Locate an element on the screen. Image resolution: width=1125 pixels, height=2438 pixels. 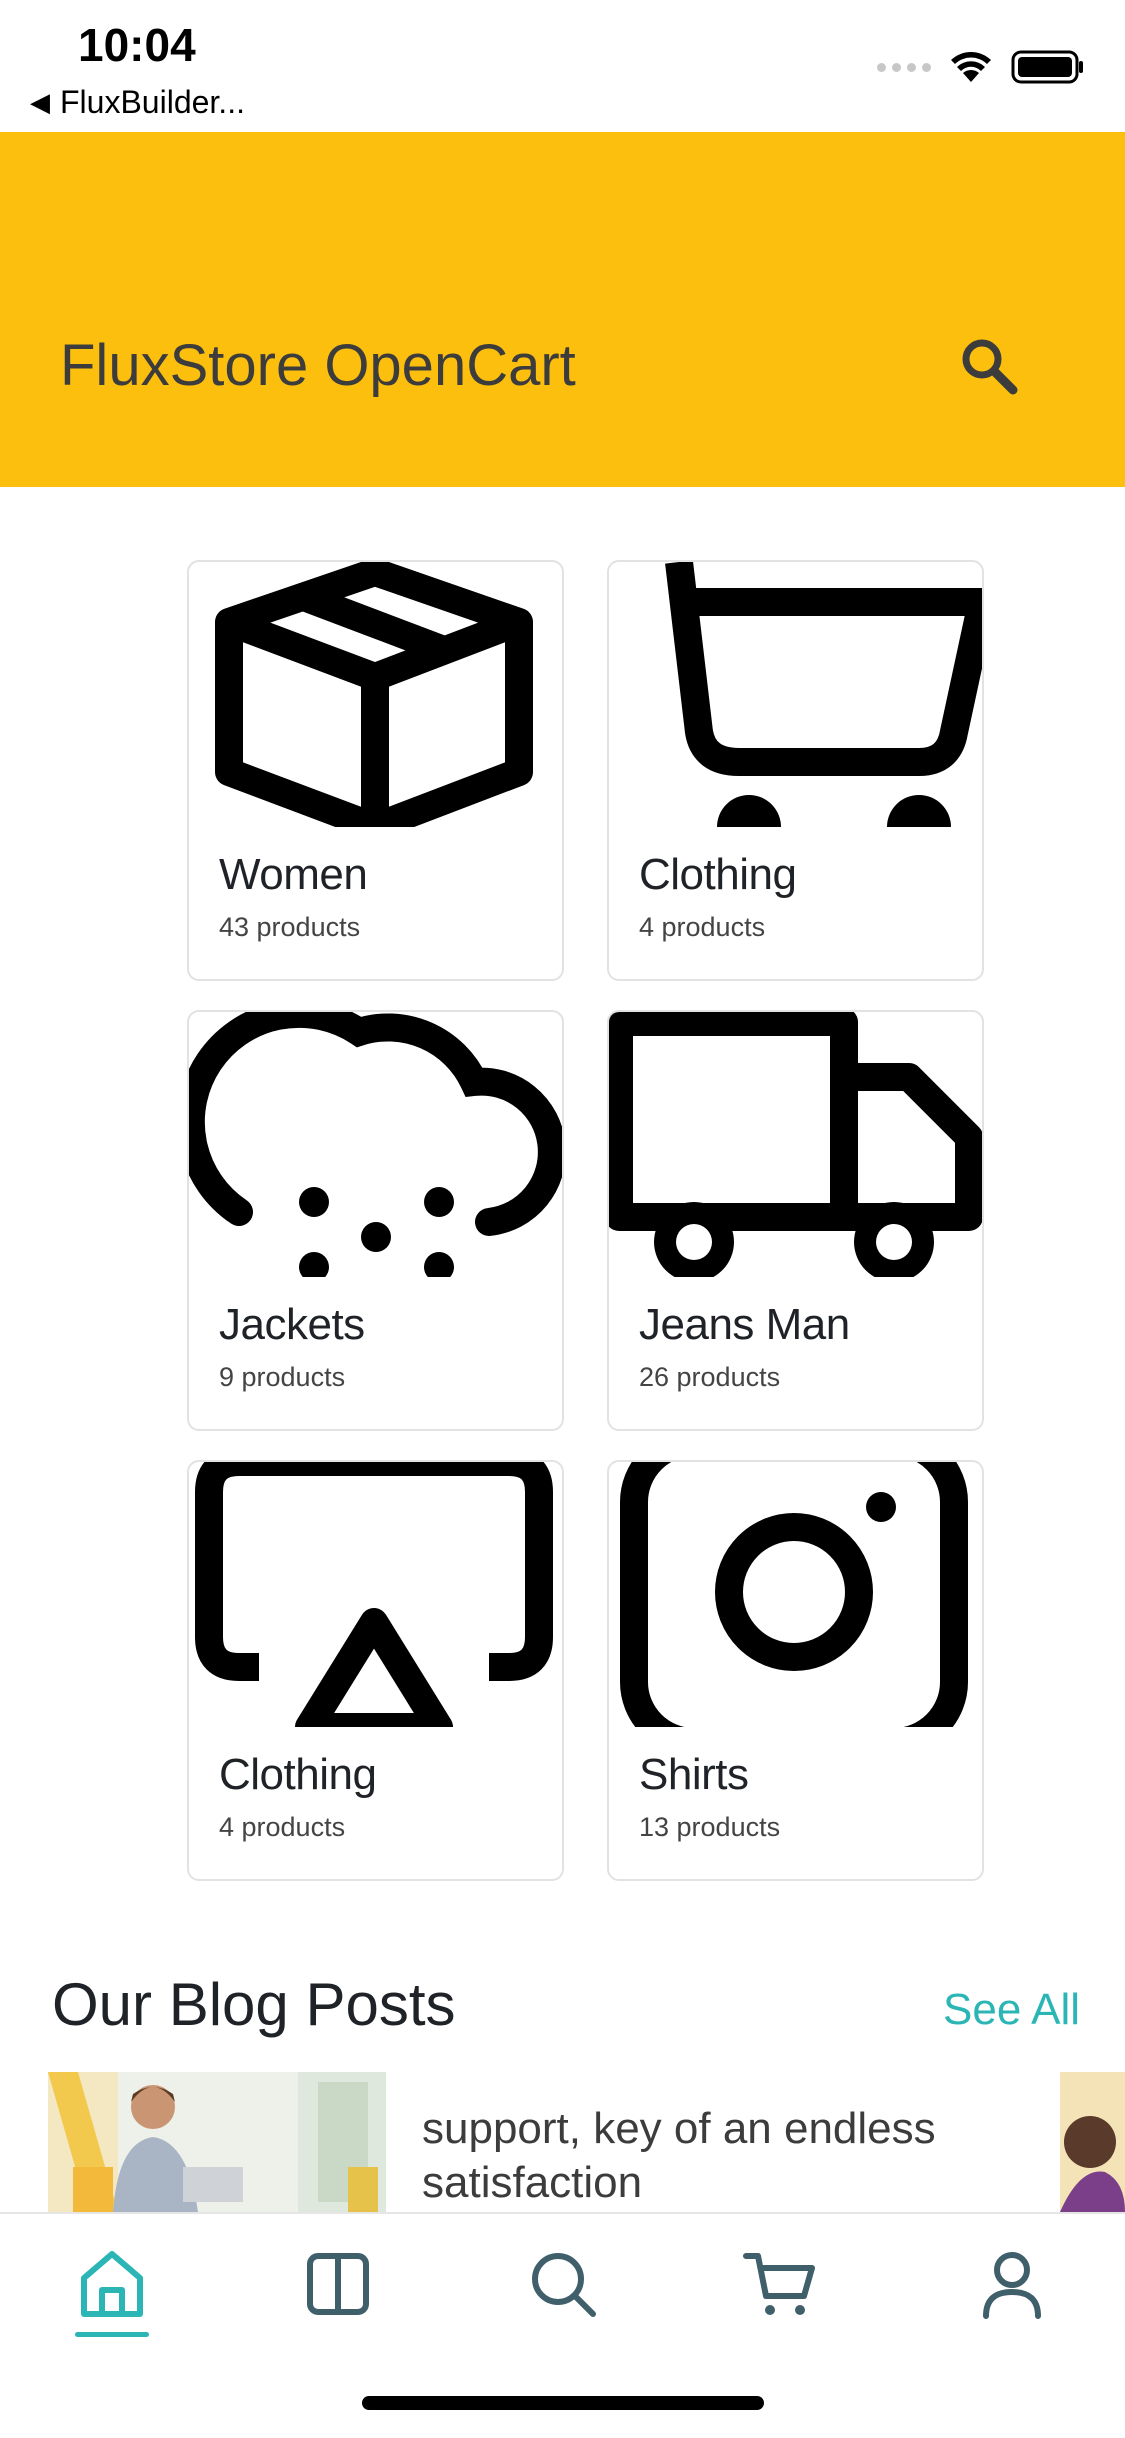
category-count: 26 products is located at coordinates (710, 1377).